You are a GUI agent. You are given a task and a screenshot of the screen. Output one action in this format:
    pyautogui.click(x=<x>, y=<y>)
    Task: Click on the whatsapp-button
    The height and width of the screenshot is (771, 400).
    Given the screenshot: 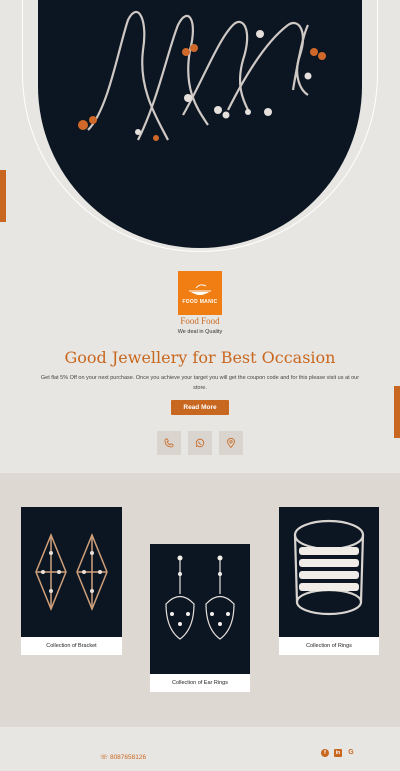 What is the action you would take?
    pyautogui.click(x=200, y=443)
    